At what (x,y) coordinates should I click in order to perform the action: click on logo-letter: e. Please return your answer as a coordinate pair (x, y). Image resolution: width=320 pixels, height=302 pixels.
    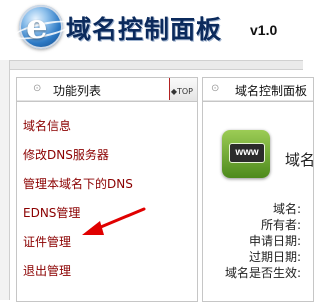
    Looking at the image, I should click on (37, 27).